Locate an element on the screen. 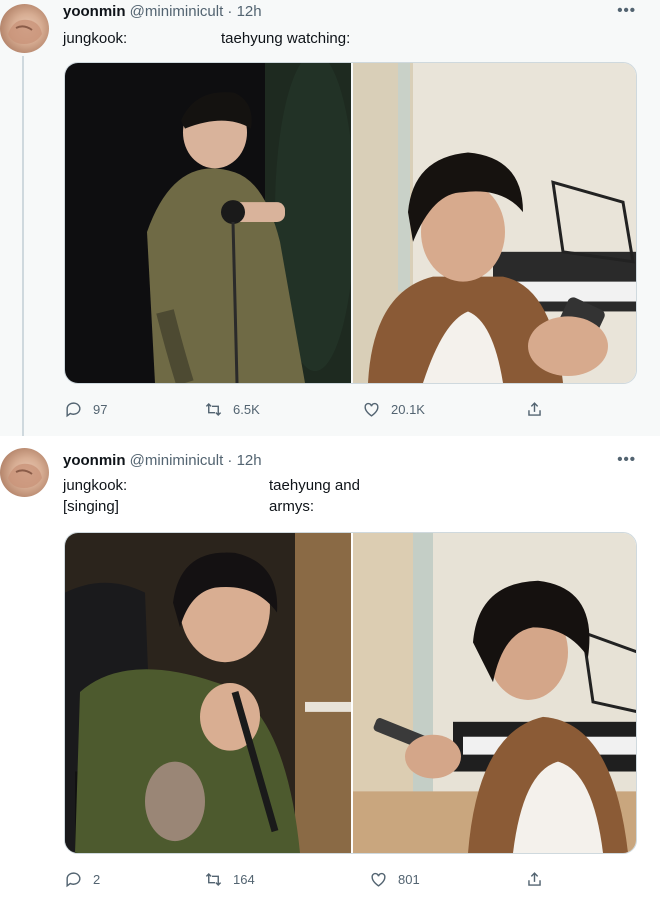 This screenshot has width=660, height=899. reply-button: 2 is located at coordinates (82, 879).